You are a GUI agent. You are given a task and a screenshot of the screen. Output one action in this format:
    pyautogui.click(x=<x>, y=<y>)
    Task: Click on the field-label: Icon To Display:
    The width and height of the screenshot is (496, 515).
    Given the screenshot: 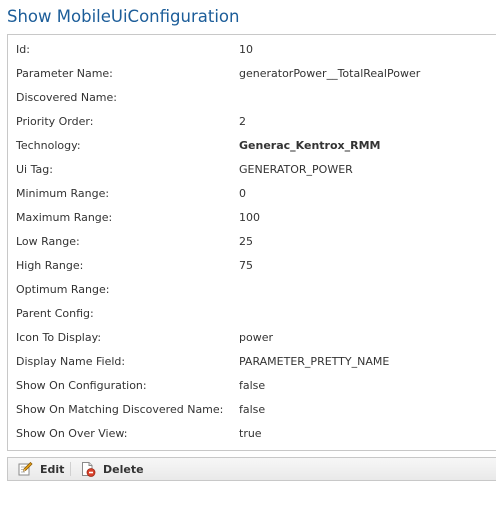 What is the action you would take?
    pyautogui.click(x=59, y=337)
    